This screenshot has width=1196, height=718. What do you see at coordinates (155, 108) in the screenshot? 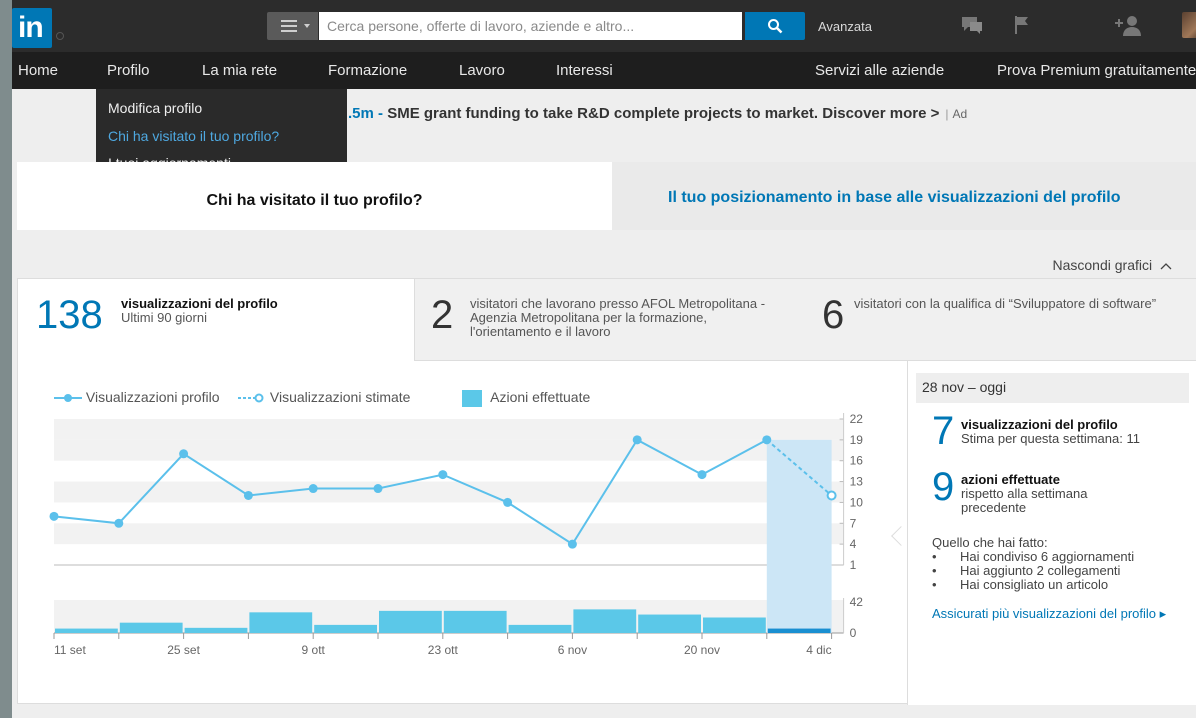
I see `menu-edit-profile: Modifica profilo` at bounding box center [155, 108].